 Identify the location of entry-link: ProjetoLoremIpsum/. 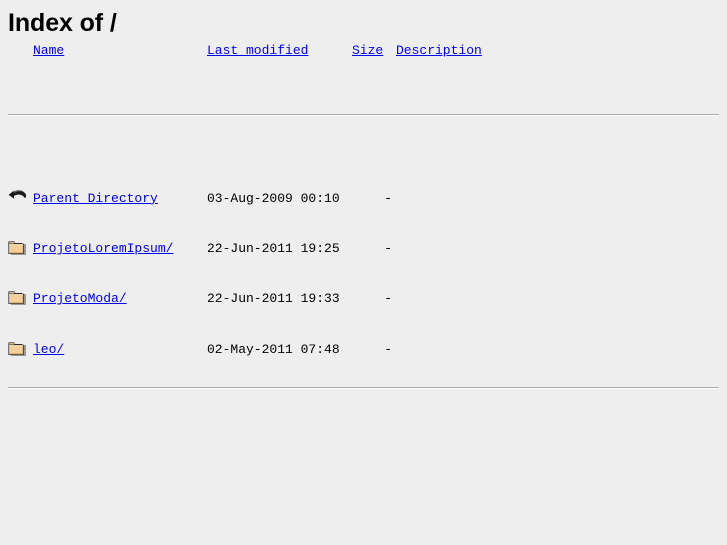
(103, 248).